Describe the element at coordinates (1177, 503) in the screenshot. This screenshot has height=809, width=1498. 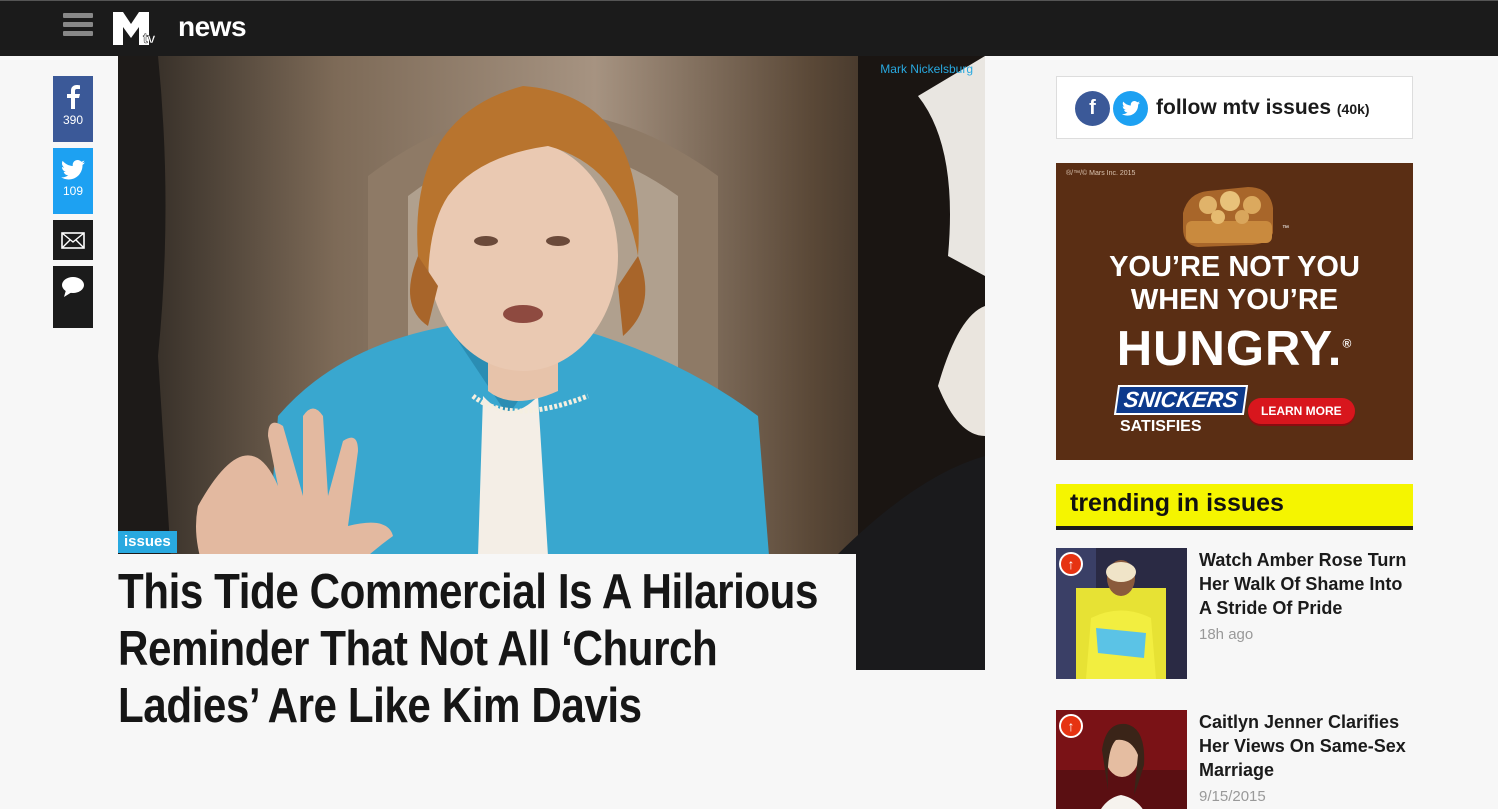
I see `trending-heading: trending in issues` at that location.